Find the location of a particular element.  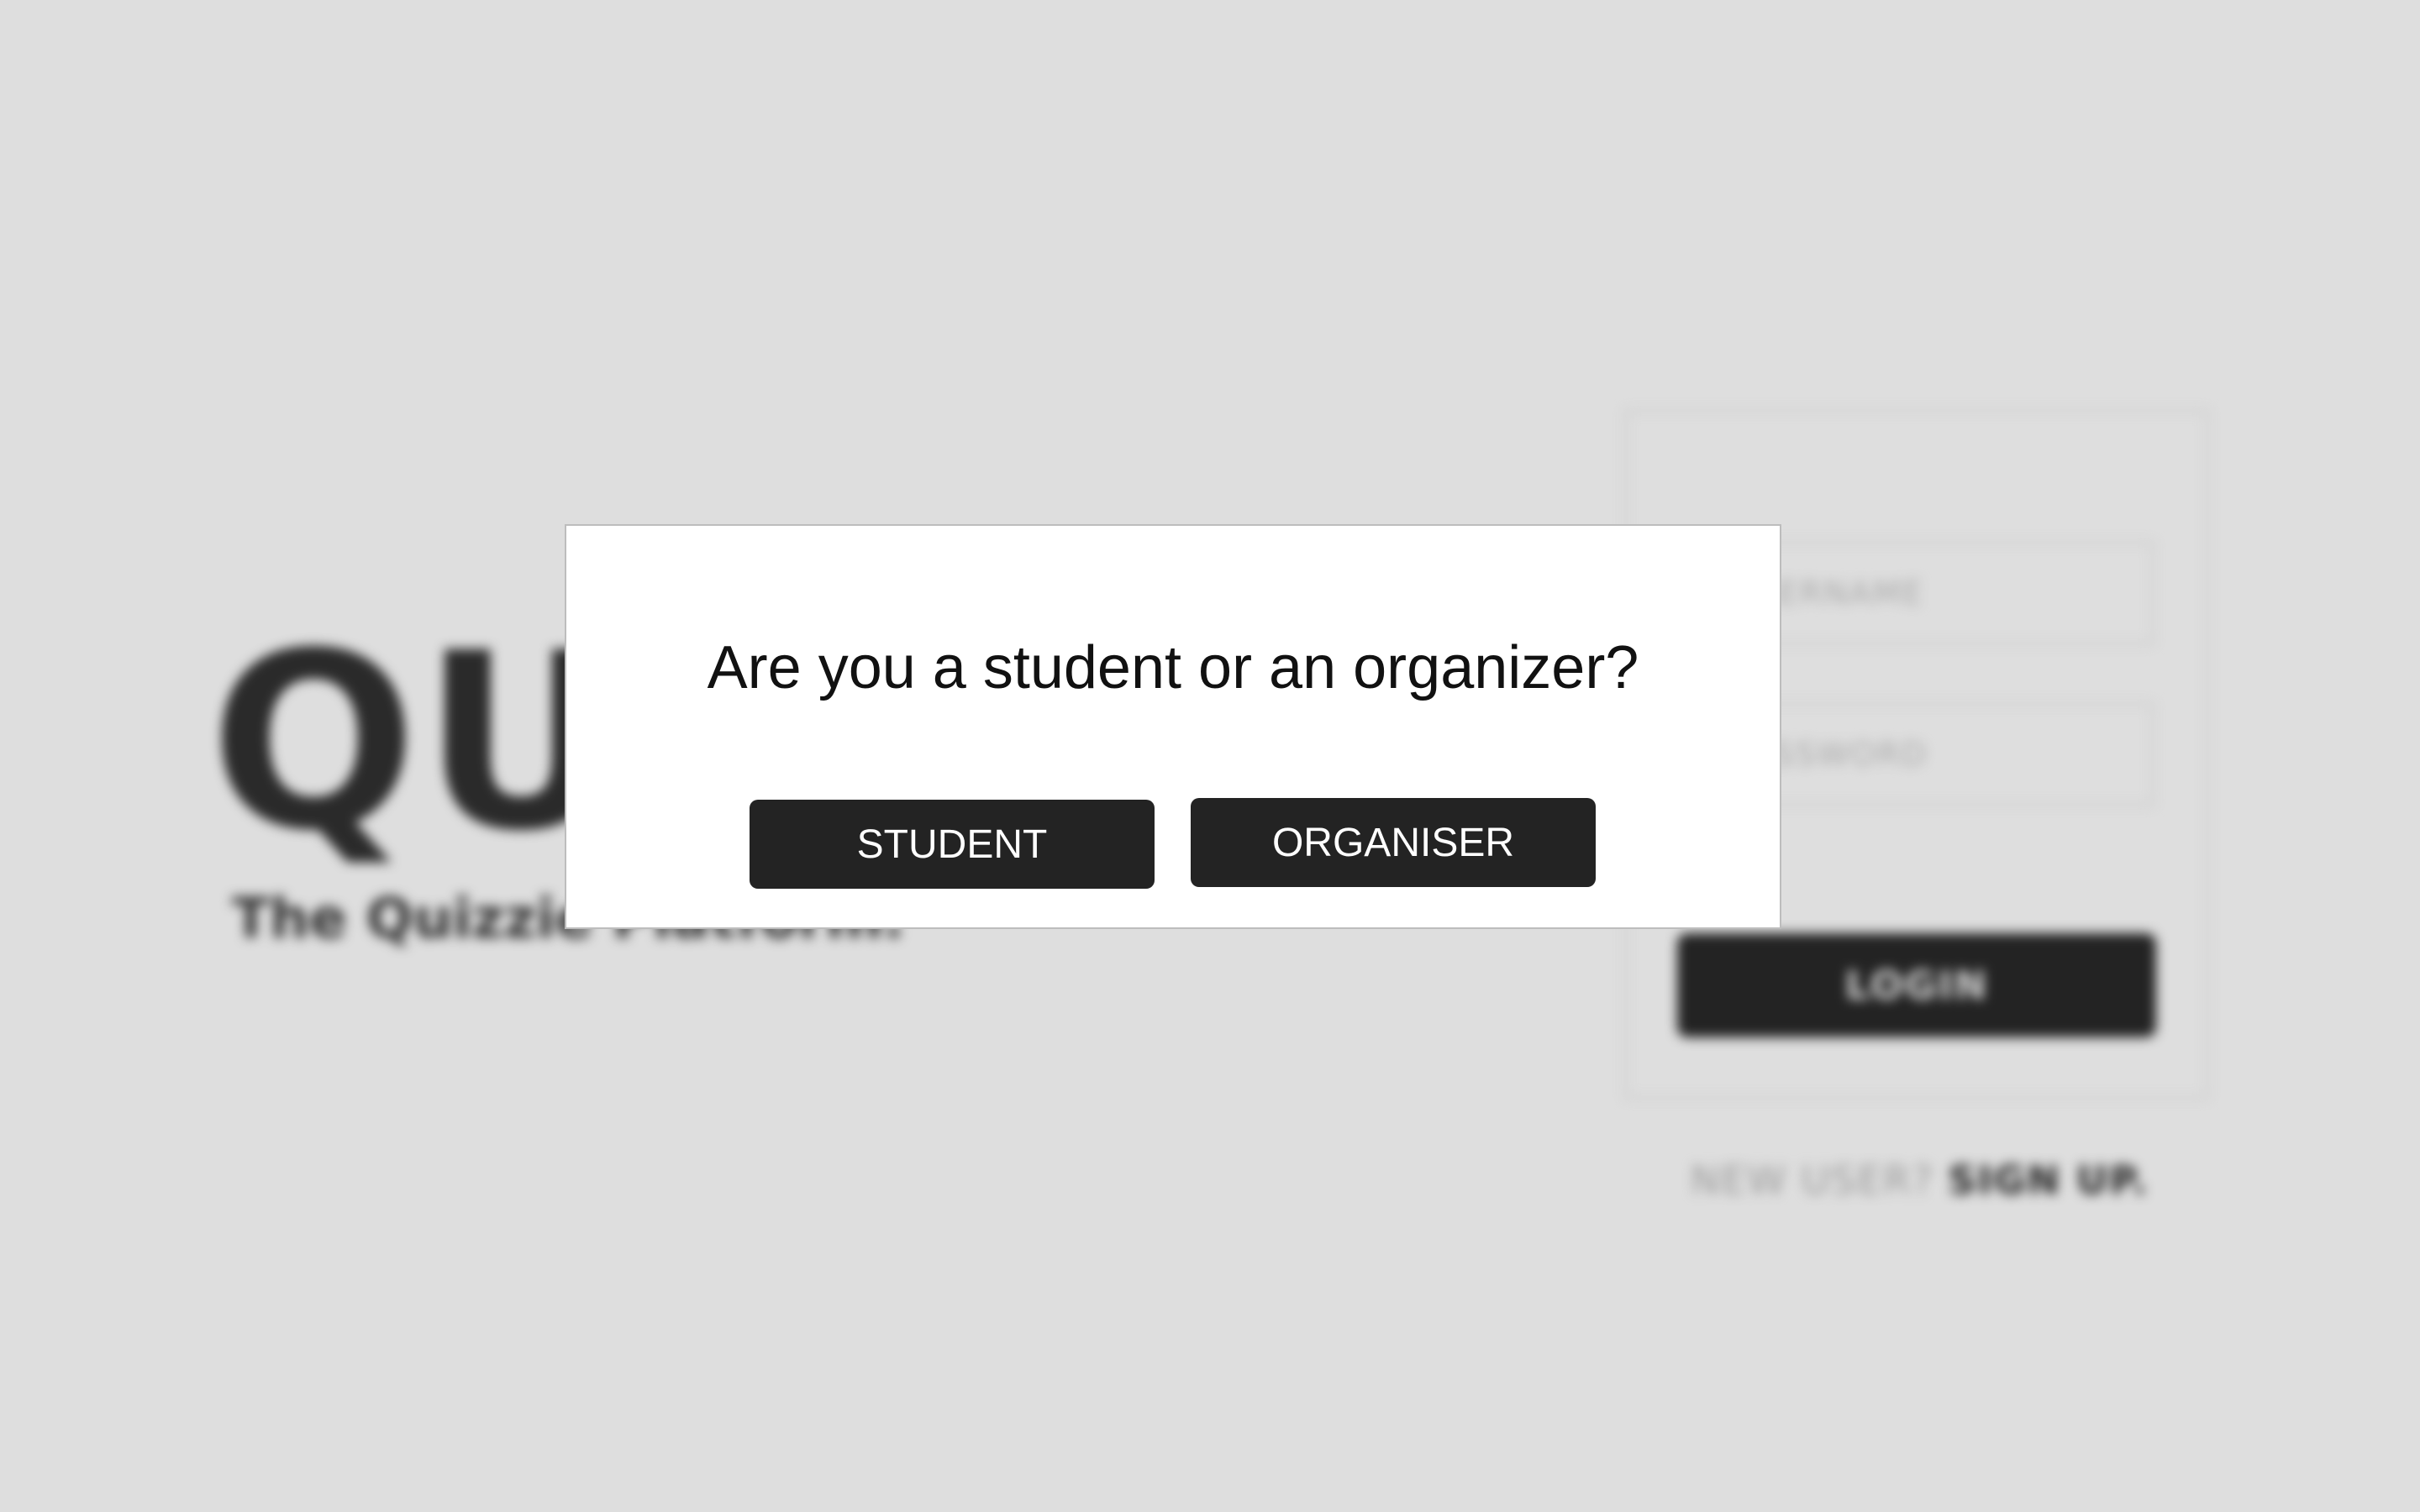

organiser-button: ORGANISER is located at coordinates (1393, 842).